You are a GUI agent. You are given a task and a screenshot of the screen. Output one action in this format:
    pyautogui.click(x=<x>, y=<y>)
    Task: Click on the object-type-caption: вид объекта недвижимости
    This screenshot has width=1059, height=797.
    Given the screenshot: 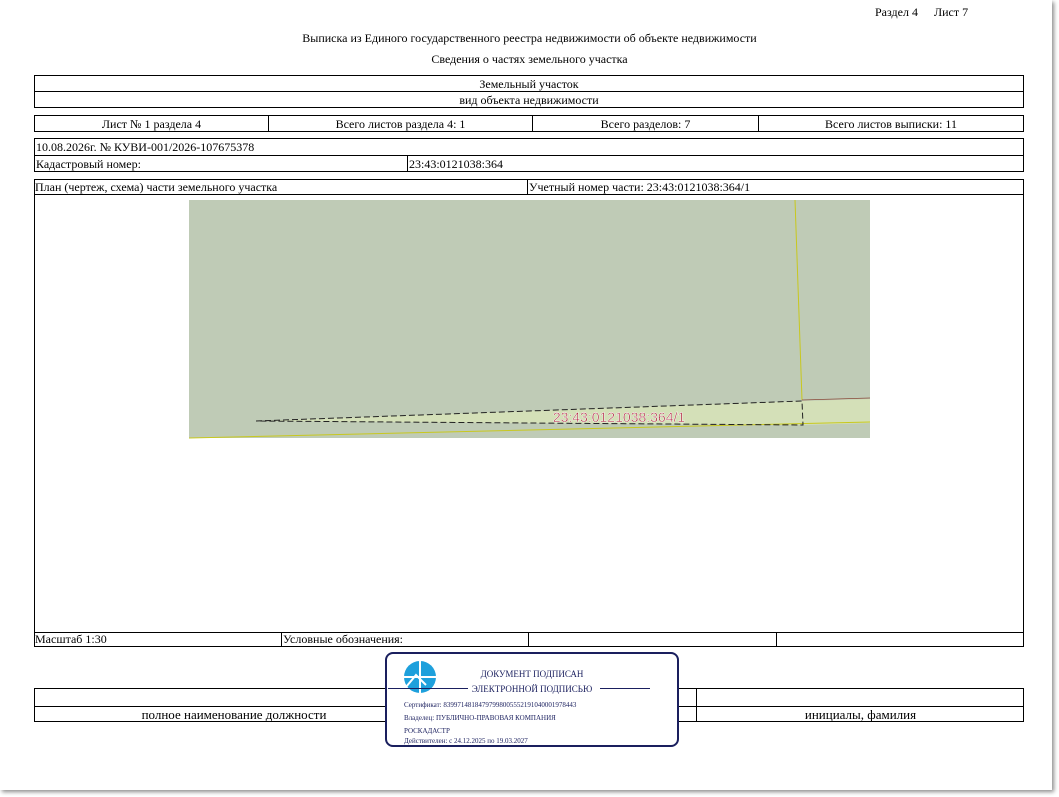 What is the action you would take?
    pyautogui.click(x=529, y=100)
    